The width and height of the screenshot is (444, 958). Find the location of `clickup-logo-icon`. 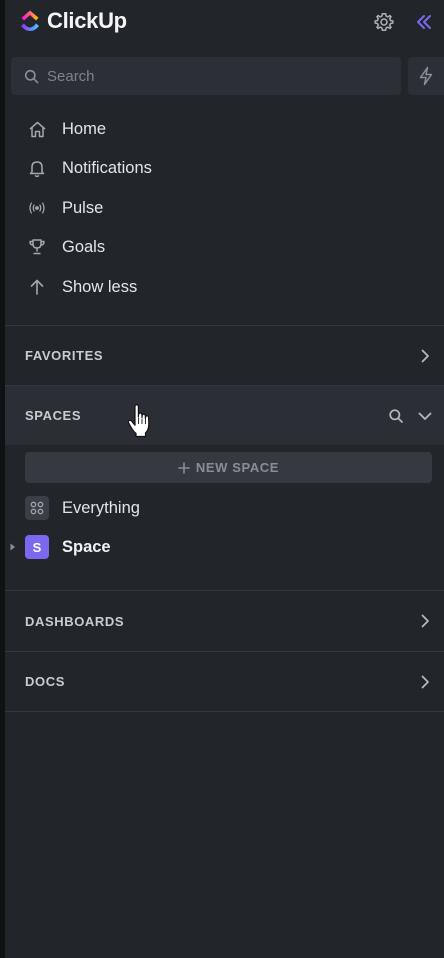

clickup-logo-icon is located at coordinates (30, 20).